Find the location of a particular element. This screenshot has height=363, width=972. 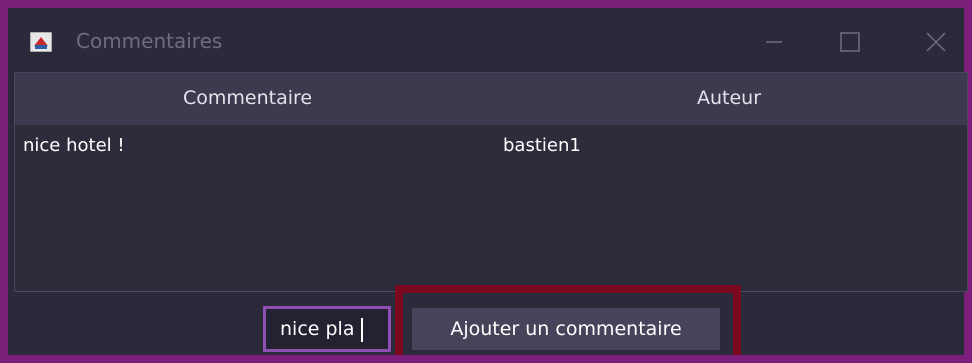

text-caret is located at coordinates (362, 330).